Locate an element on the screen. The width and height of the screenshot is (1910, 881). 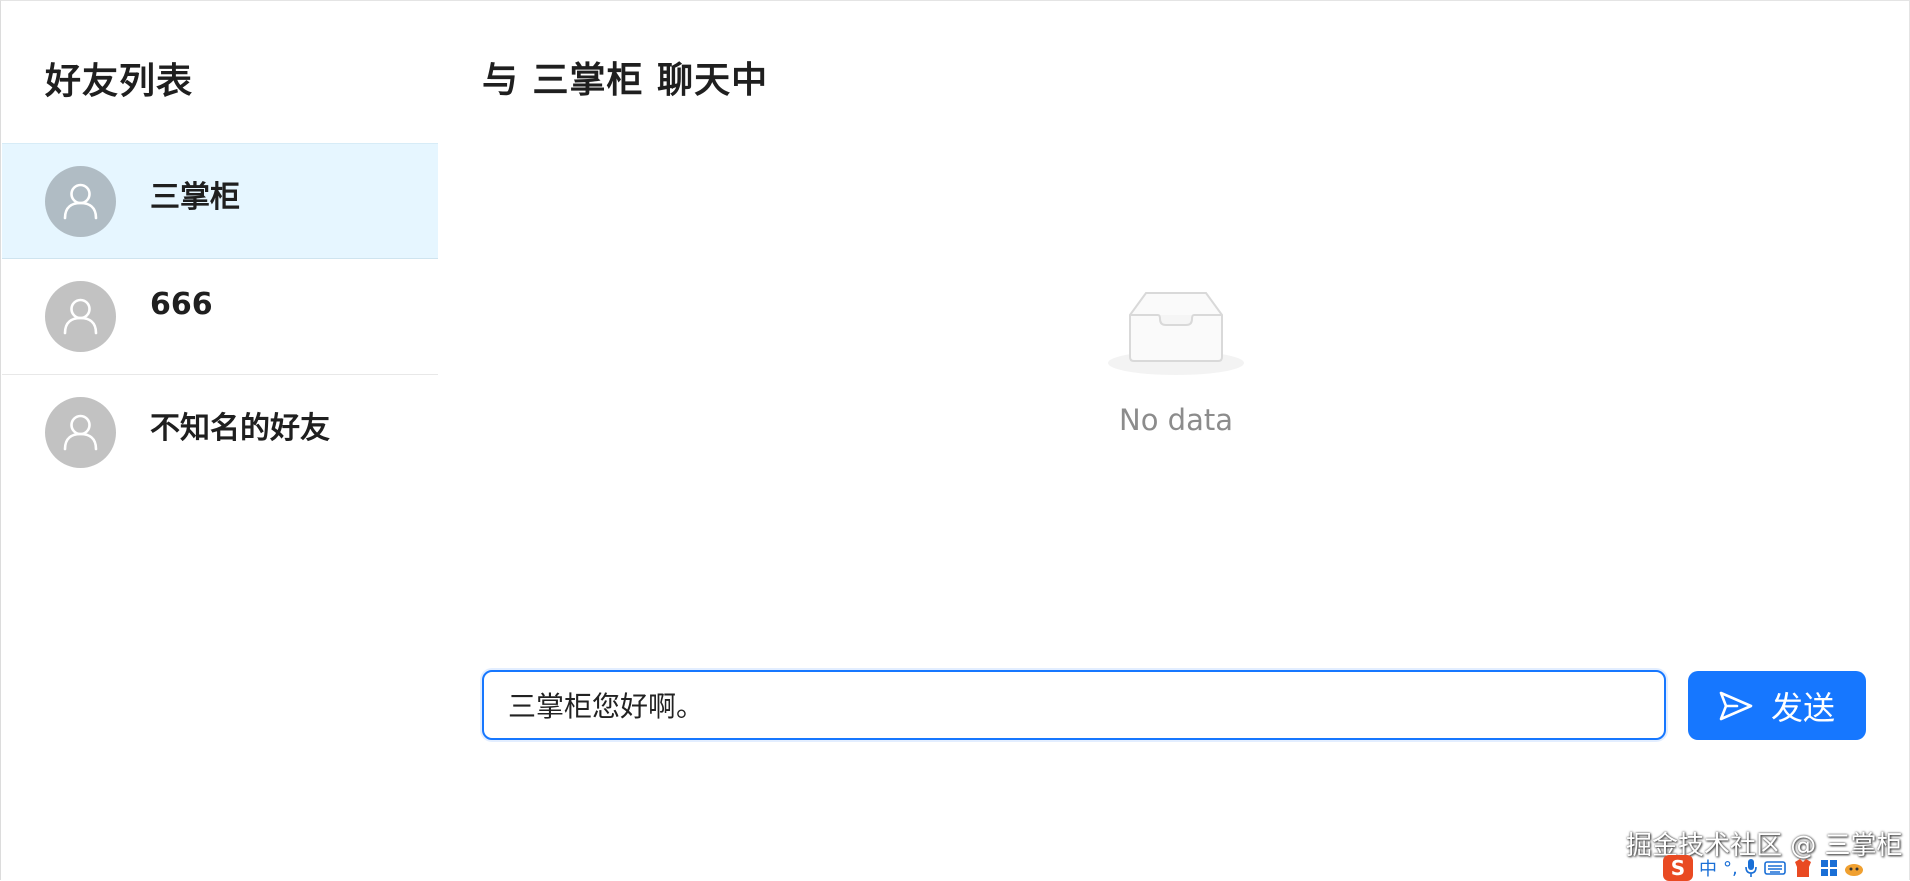
ime-punct: °, is located at coordinates (1730, 868).